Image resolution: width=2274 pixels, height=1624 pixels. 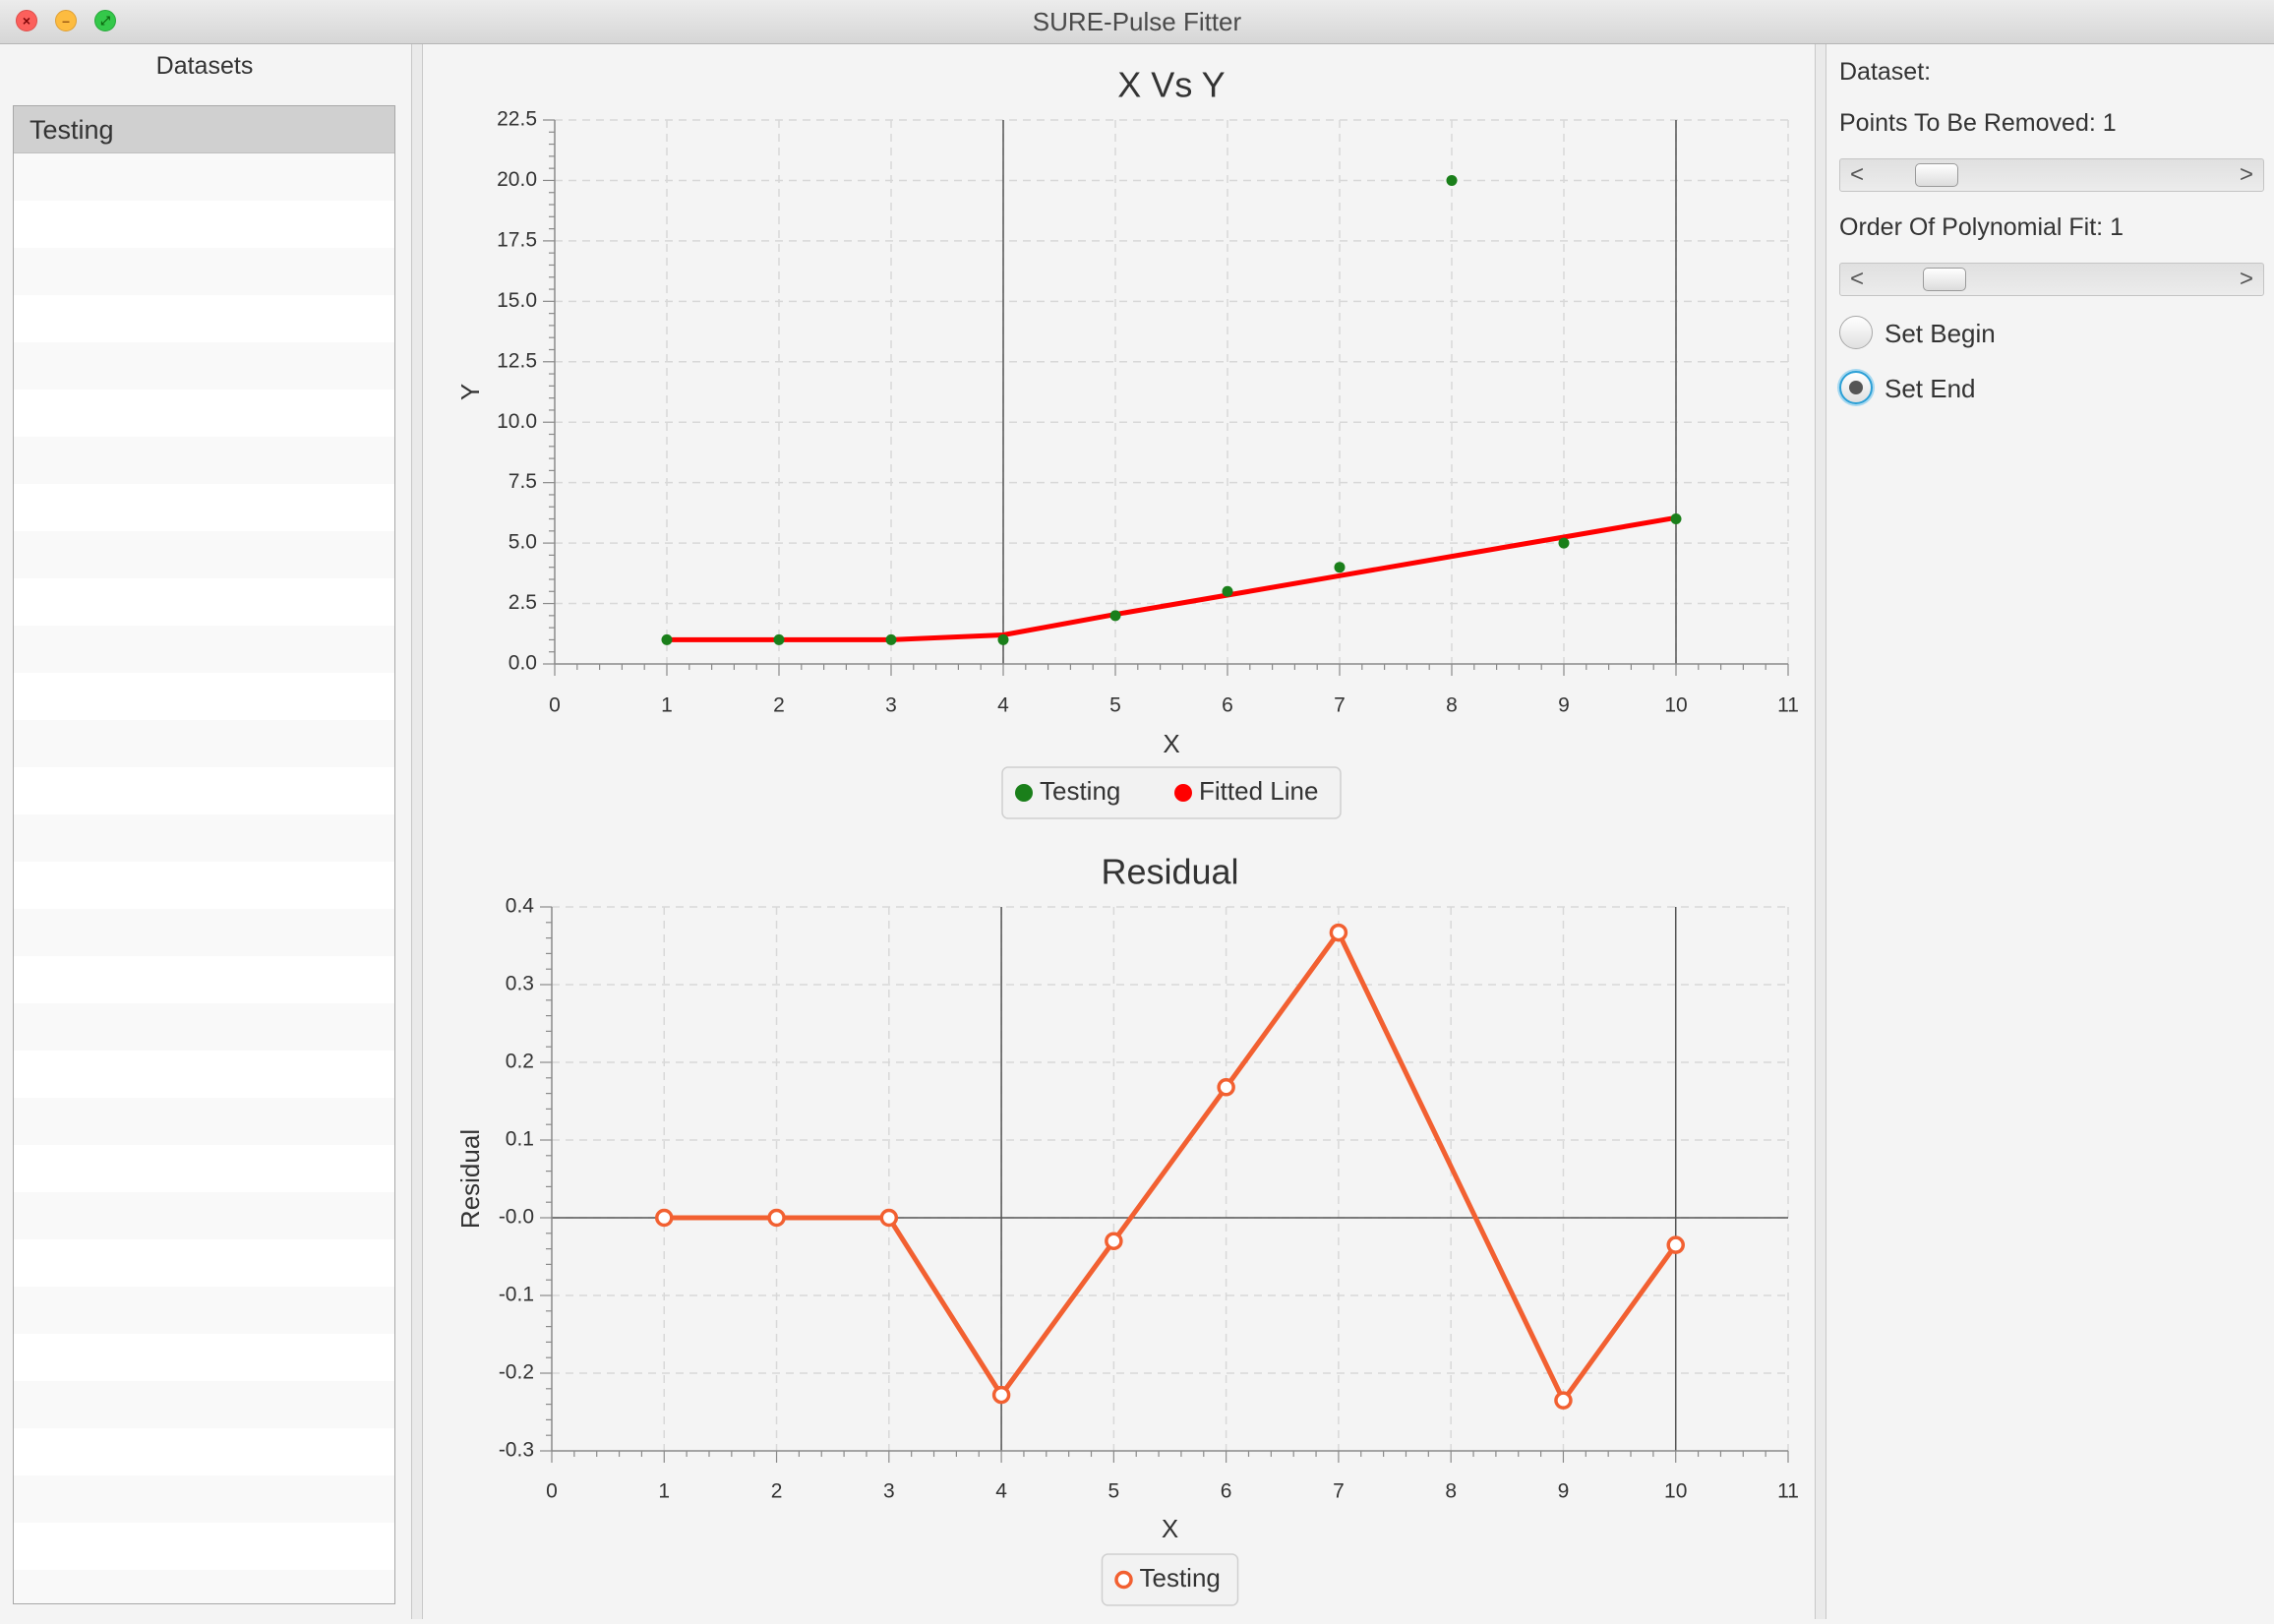 What do you see at coordinates (1856, 332) in the screenshot?
I see `set-begin-radio-button` at bounding box center [1856, 332].